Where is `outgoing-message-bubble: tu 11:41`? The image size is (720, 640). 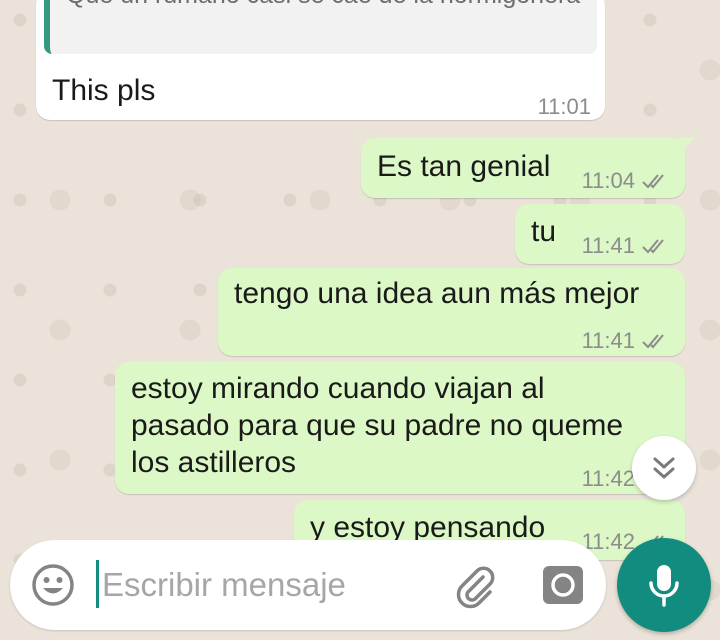
outgoing-message-bubble: tu 11:41 is located at coordinates (600, 234).